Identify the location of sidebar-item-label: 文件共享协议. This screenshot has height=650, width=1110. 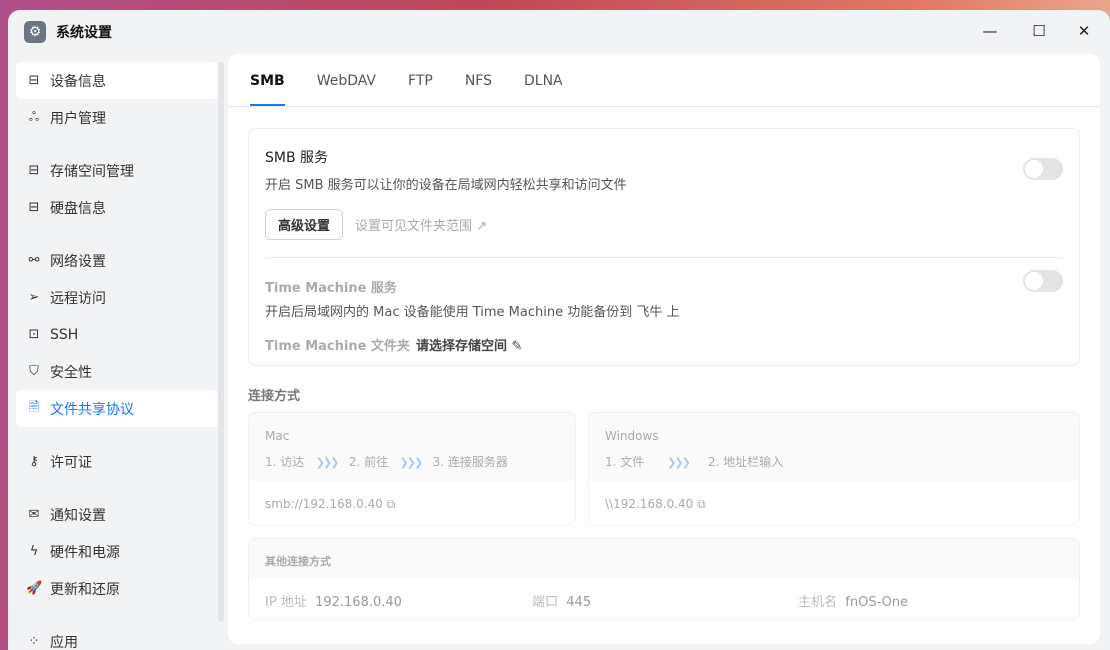
(92, 409).